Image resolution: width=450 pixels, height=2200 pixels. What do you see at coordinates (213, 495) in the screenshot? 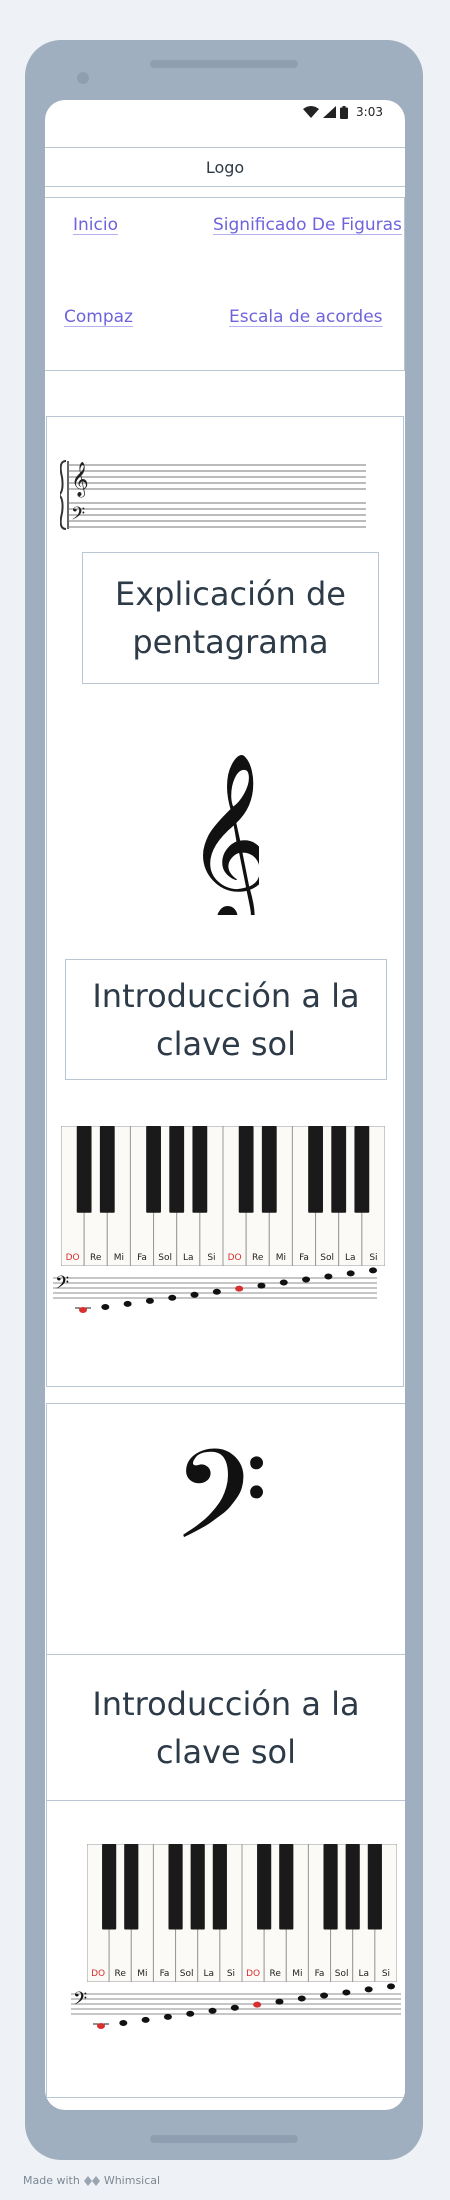
I see `grand-staff-image: 𝄞 𝄢` at bounding box center [213, 495].